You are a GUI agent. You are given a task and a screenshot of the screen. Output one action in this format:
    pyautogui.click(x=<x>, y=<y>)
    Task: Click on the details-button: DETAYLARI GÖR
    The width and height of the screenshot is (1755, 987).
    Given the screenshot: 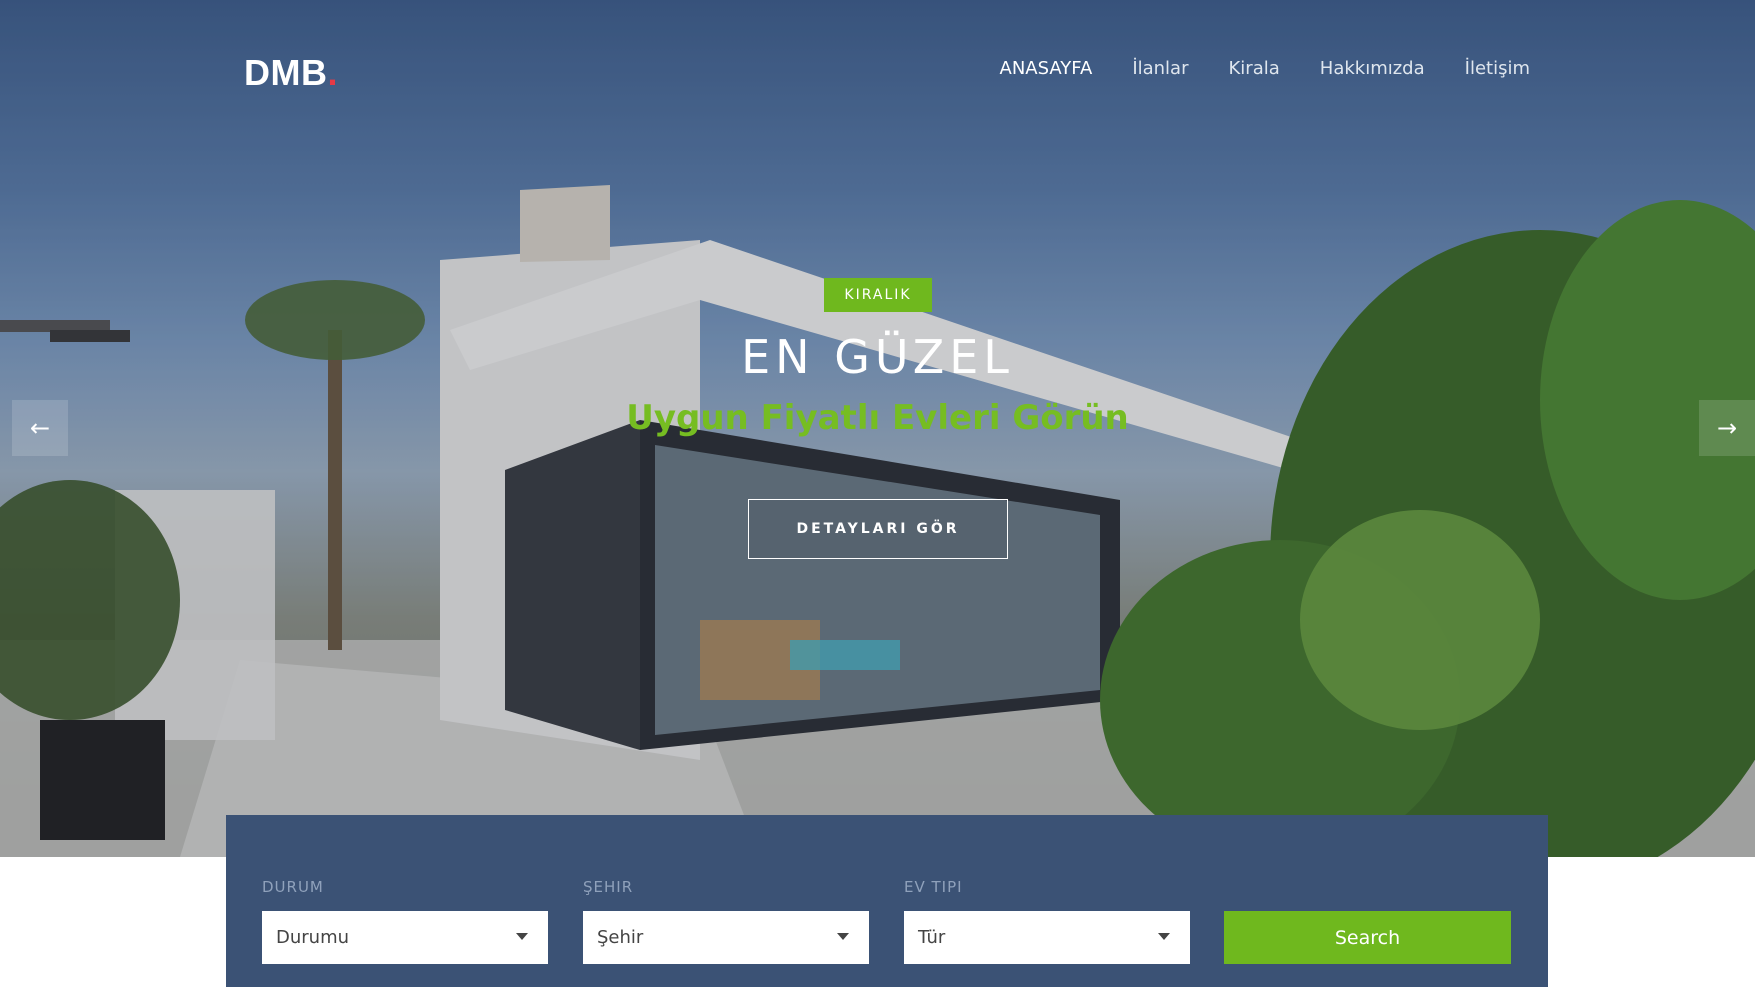 What is the action you would take?
    pyautogui.click(x=878, y=529)
    